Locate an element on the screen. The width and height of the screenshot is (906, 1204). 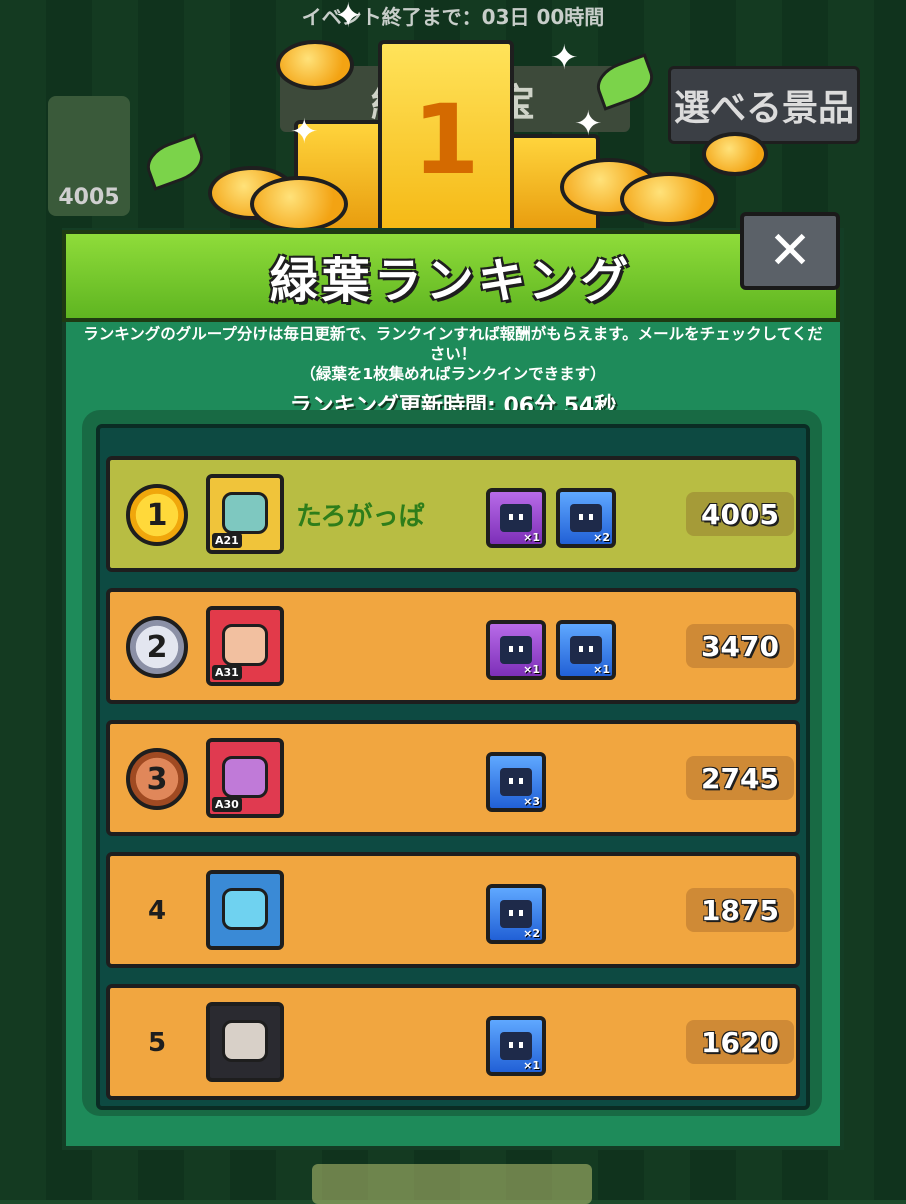
dialog-header: 緑葉ランキング is located at coordinates (451, 276).